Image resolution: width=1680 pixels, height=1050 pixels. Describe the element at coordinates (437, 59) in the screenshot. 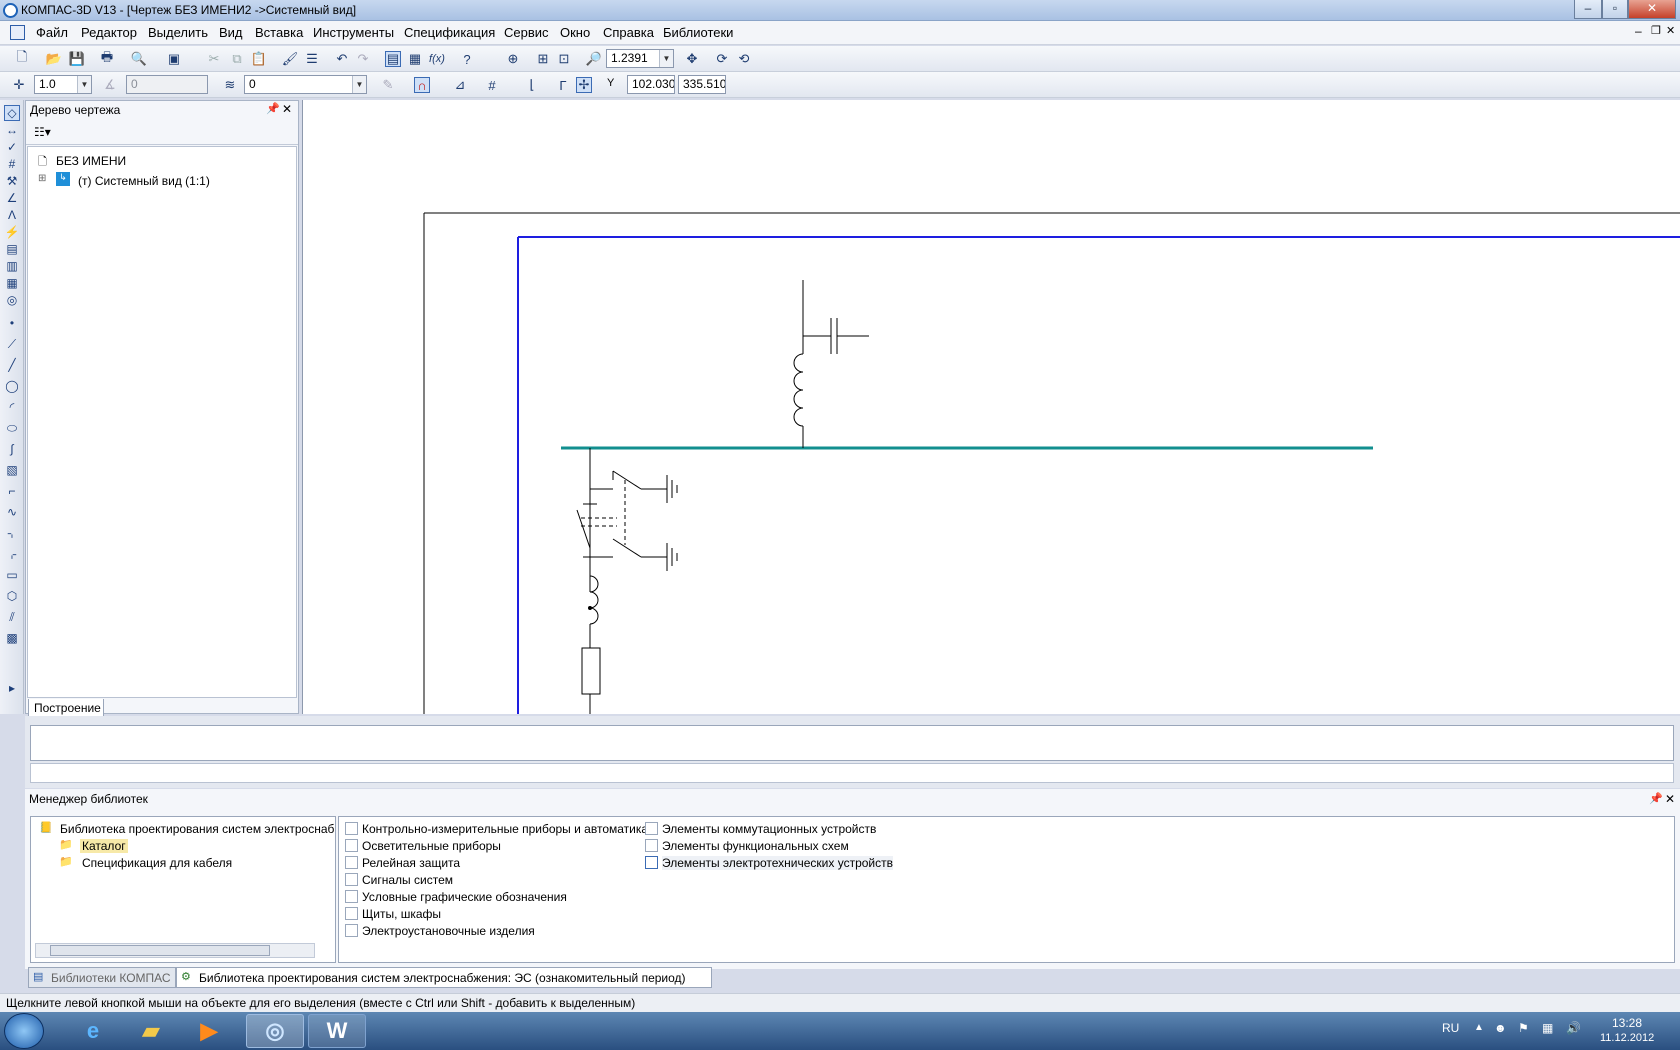

I see `variables-icon: f(x)` at that location.